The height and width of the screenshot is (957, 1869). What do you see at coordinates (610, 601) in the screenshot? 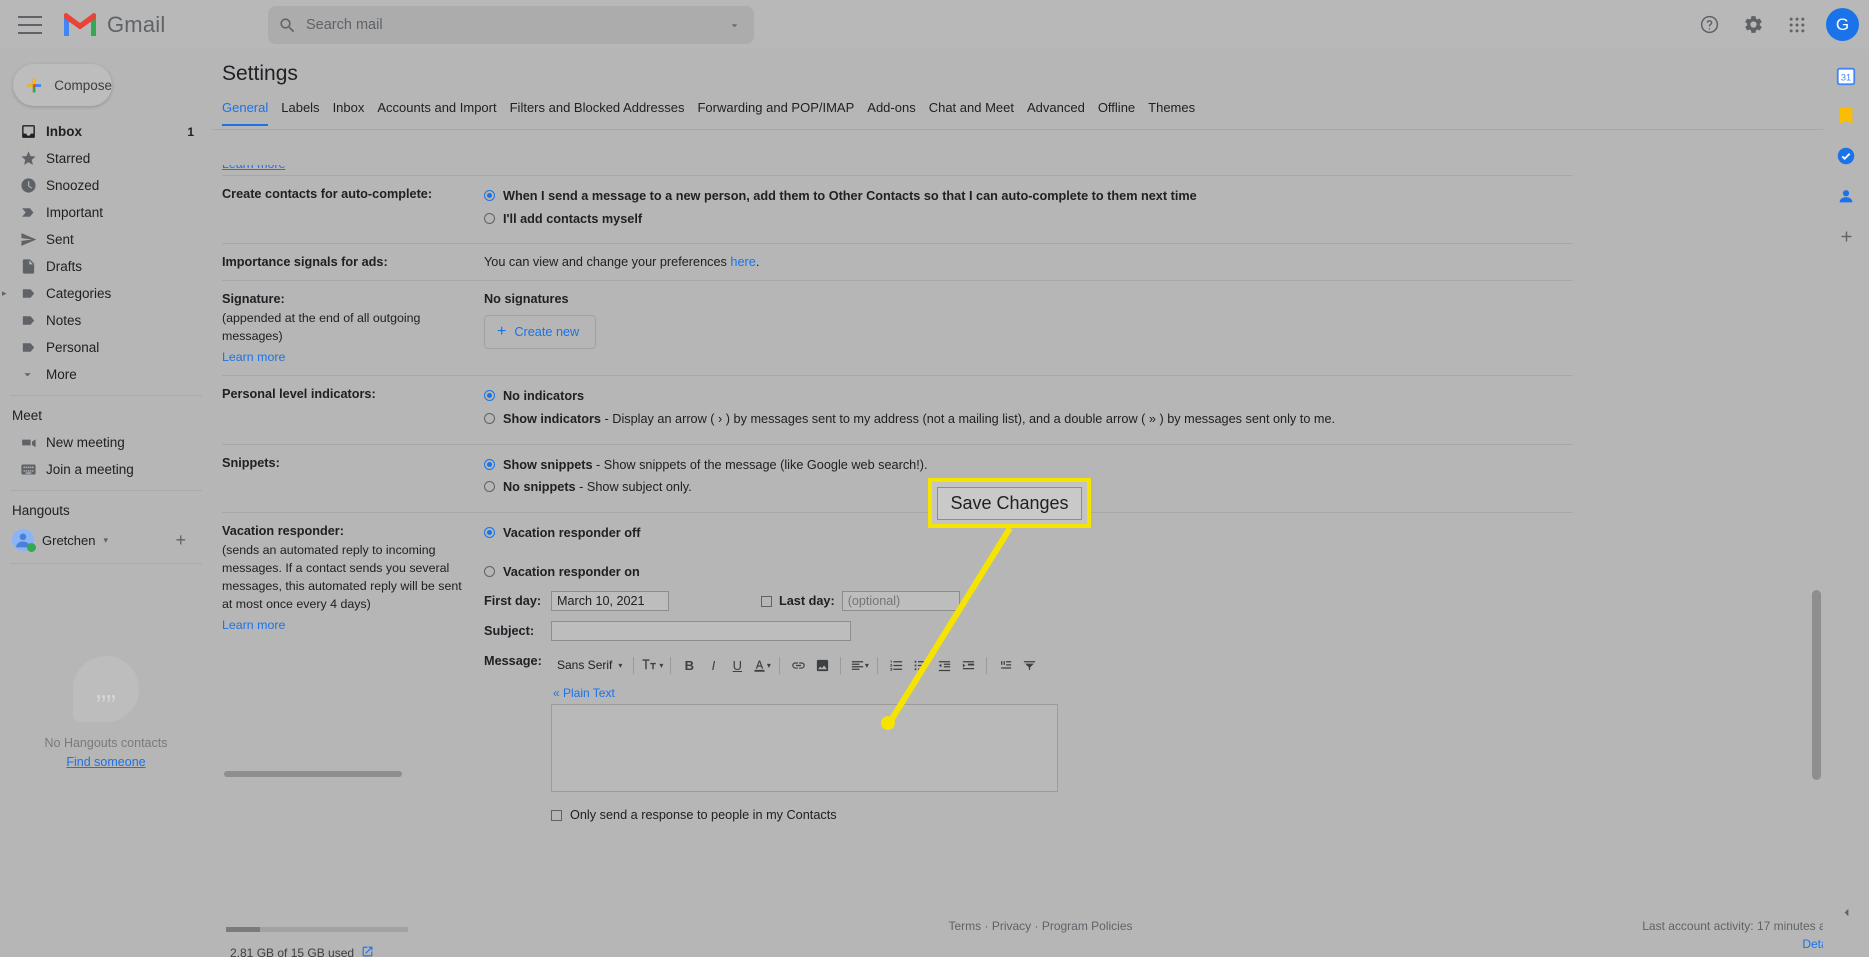
I see `first-day-input` at bounding box center [610, 601].